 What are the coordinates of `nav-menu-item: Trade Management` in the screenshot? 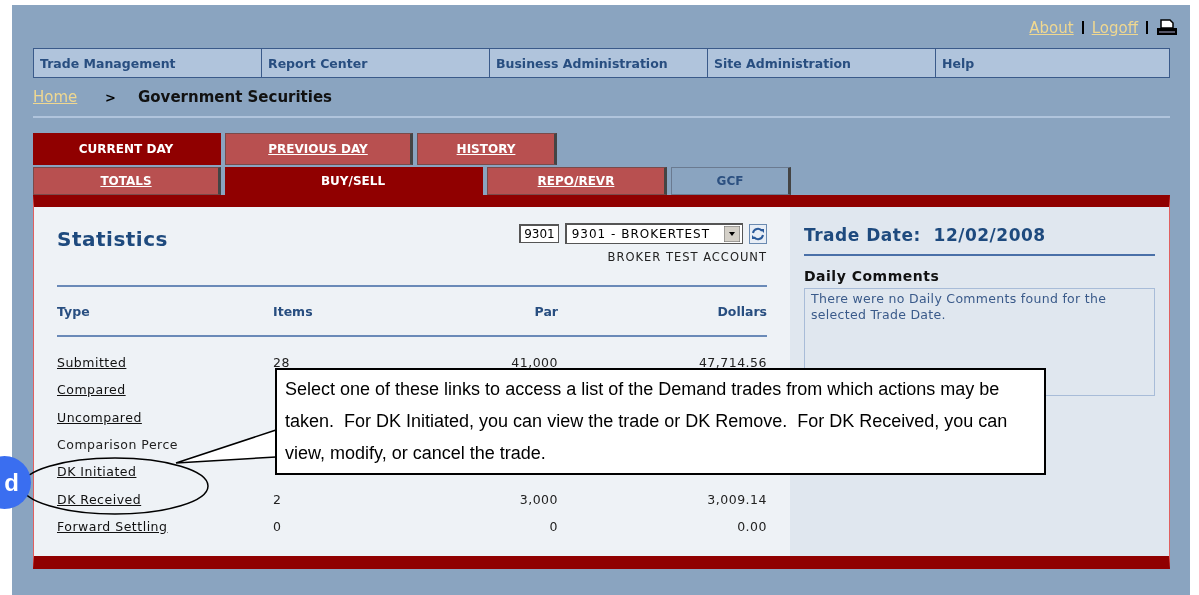 It's located at (148, 63).